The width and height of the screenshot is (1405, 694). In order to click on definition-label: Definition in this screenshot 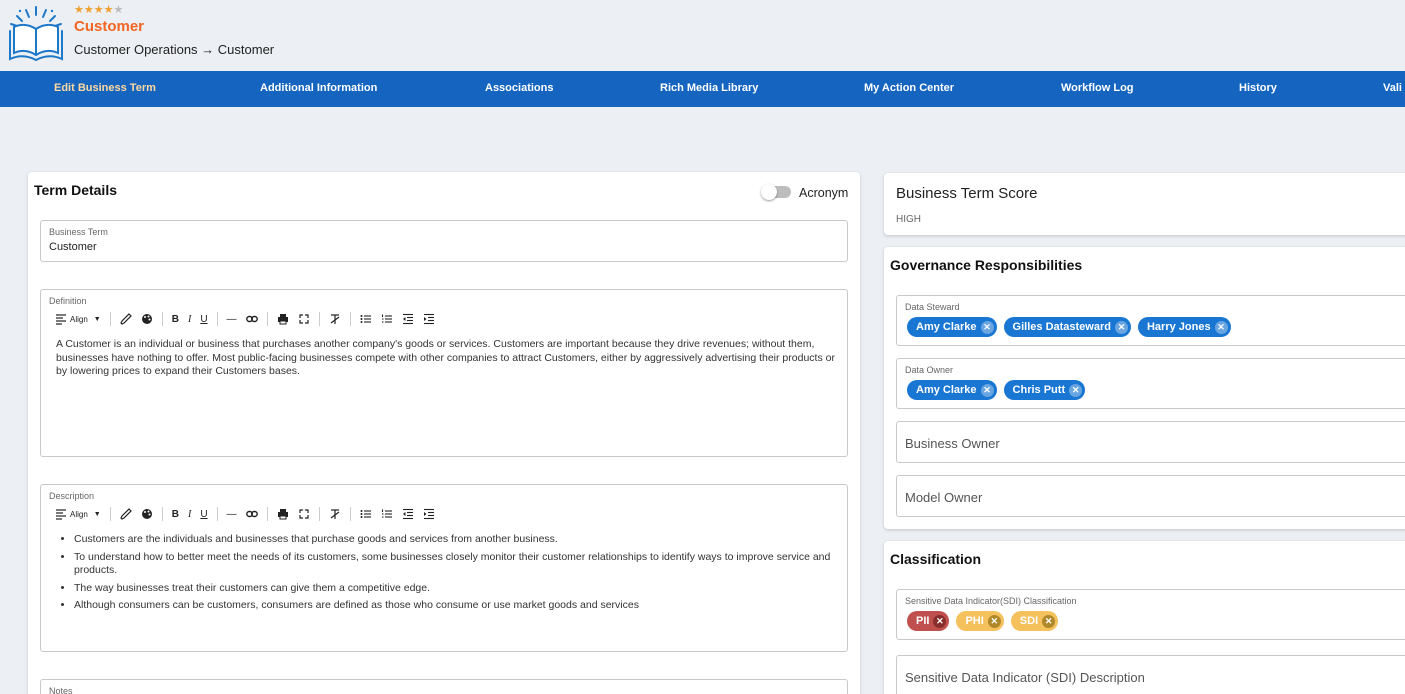, I will do `click(68, 301)`.